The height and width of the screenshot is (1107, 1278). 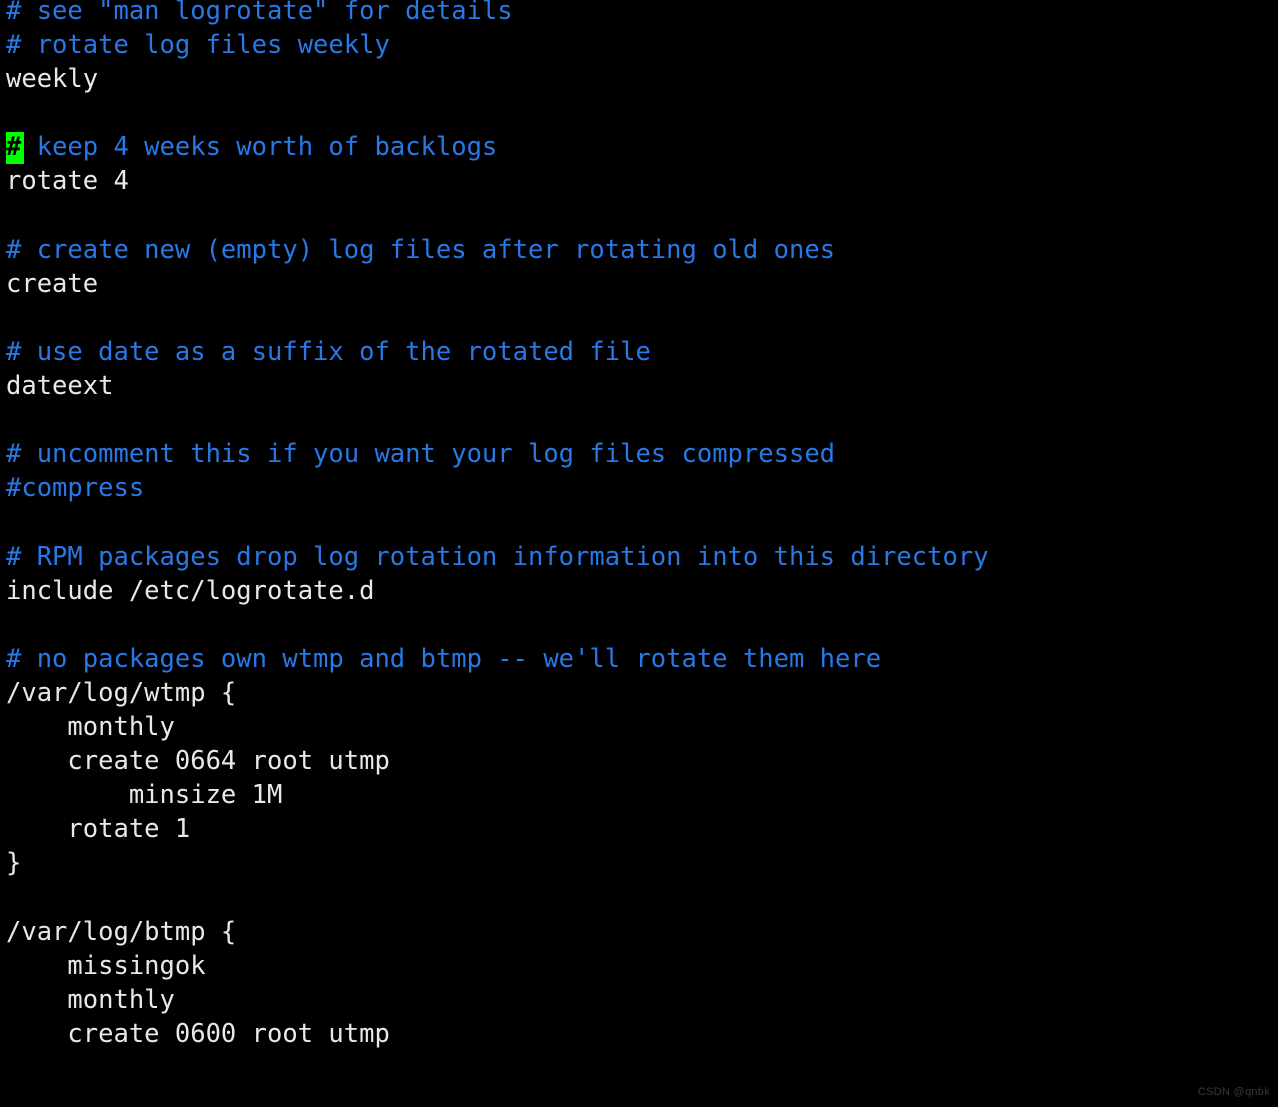 What do you see at coordinates (198, 761) in the screenshot?
I see `terminal-line: create 0664 root utmp` at bounding box center [198, 761].